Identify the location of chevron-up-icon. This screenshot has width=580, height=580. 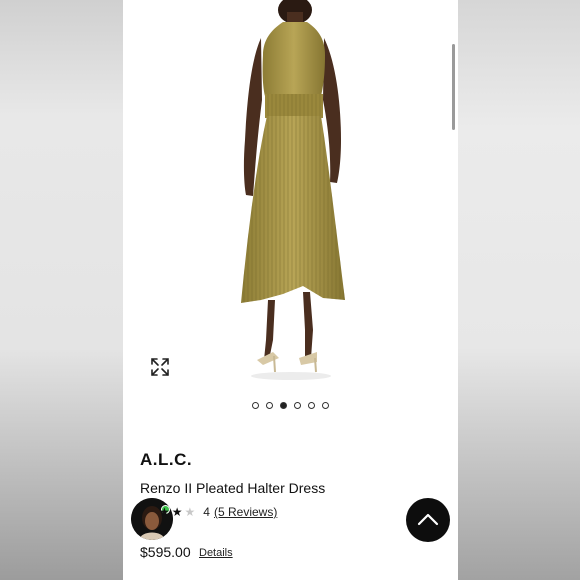
(428, 519).